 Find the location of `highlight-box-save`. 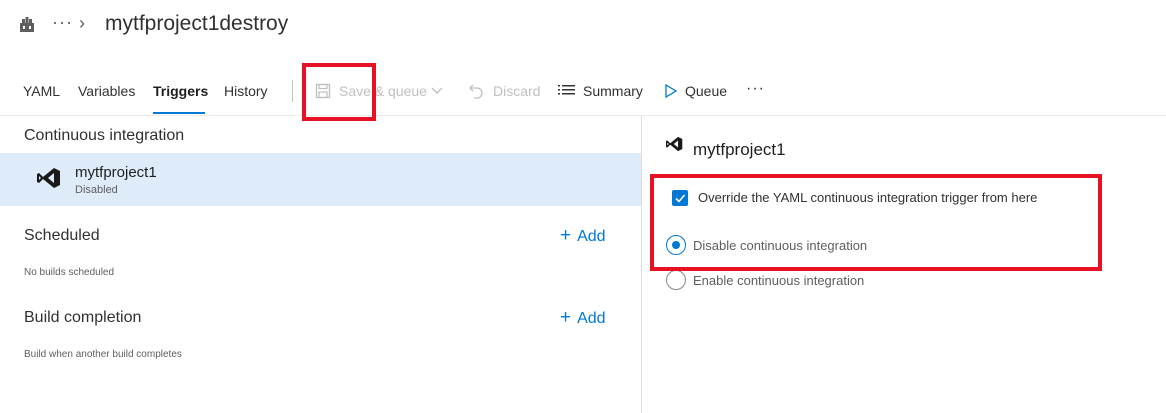

highlight-box-save is located at coordinates (339, 92).